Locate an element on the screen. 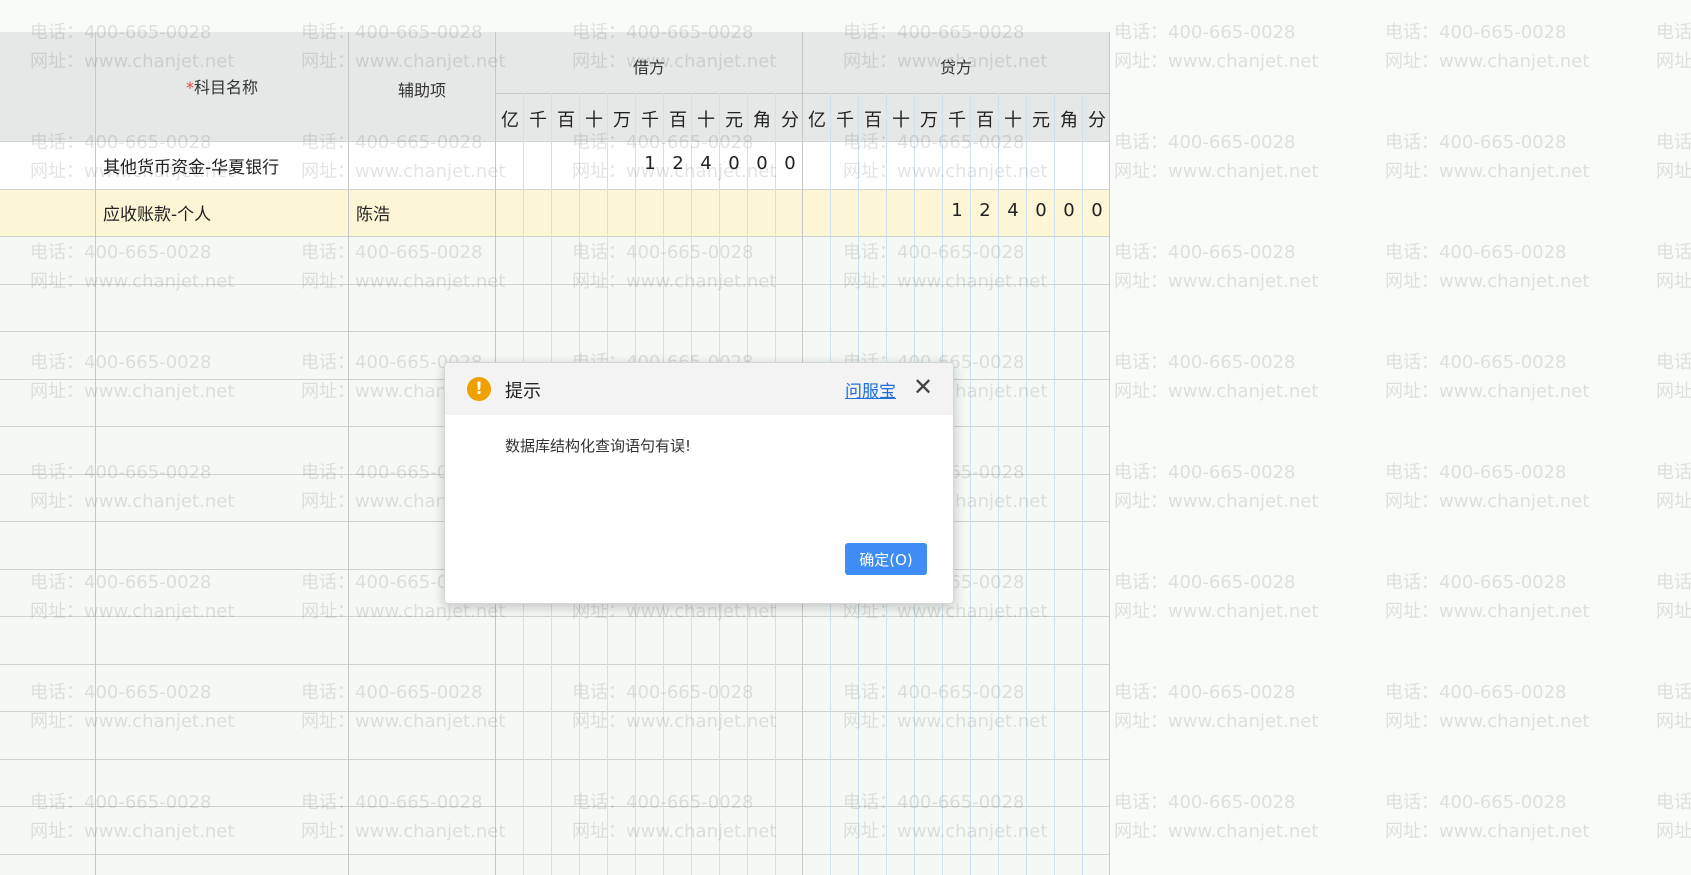  credit-digit: 2 is located at coordinates (985, 210).